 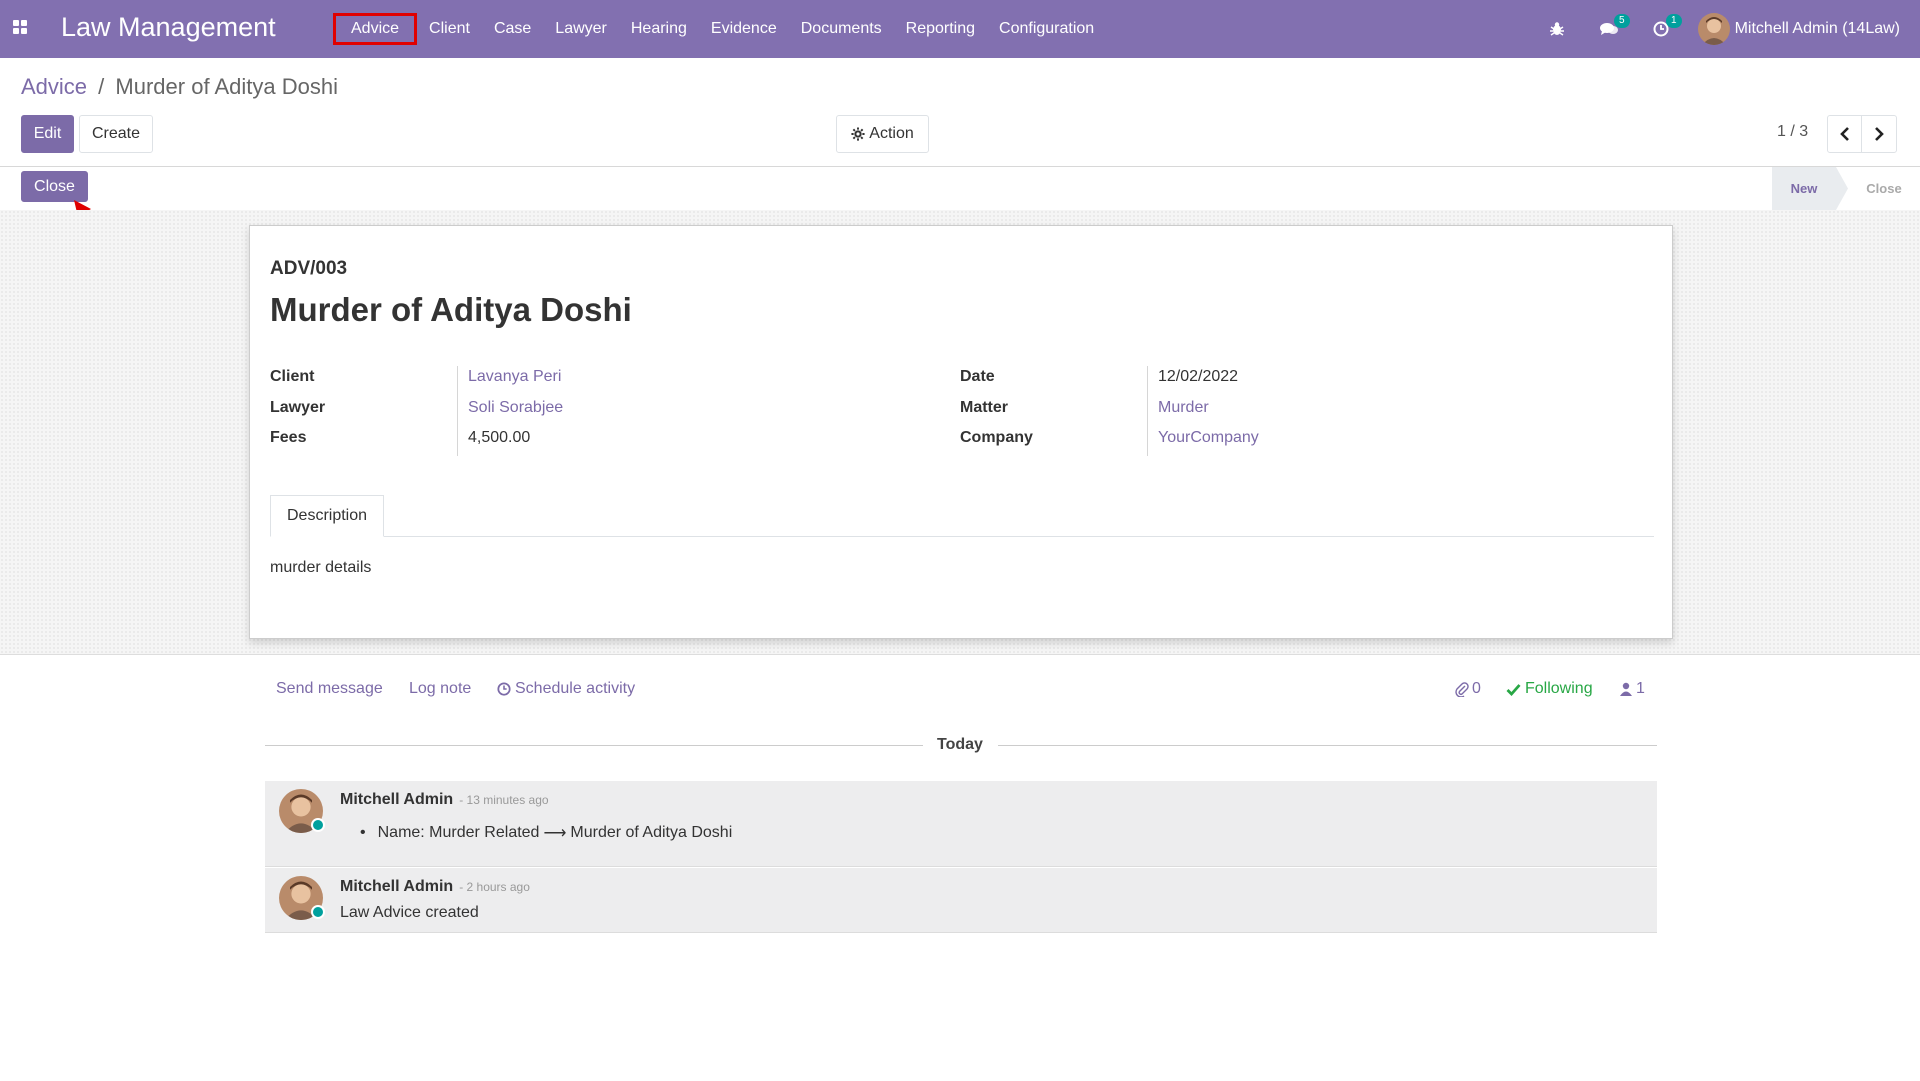 What do you see at coordinates (651, 832) in the screenshot?
I see `tracking-new-value: Murder of Aditya Doshi` at bounding box center [651, 832].